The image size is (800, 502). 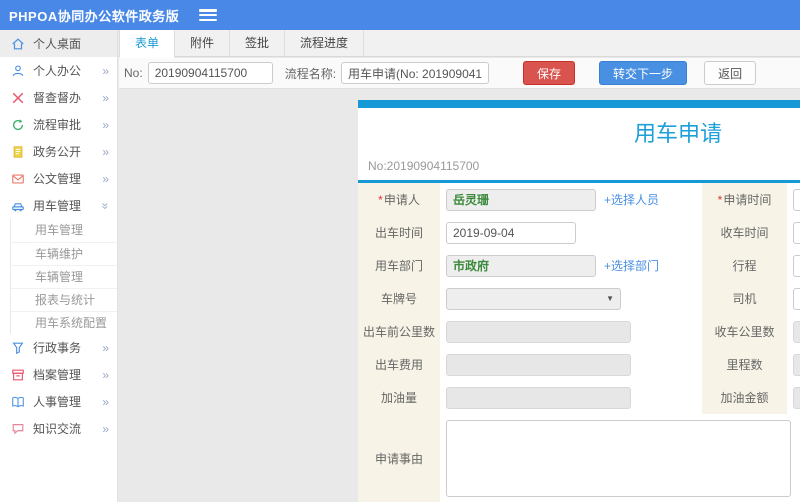 I want to click on vehicle-dept-input, so click(x=521, y=265).